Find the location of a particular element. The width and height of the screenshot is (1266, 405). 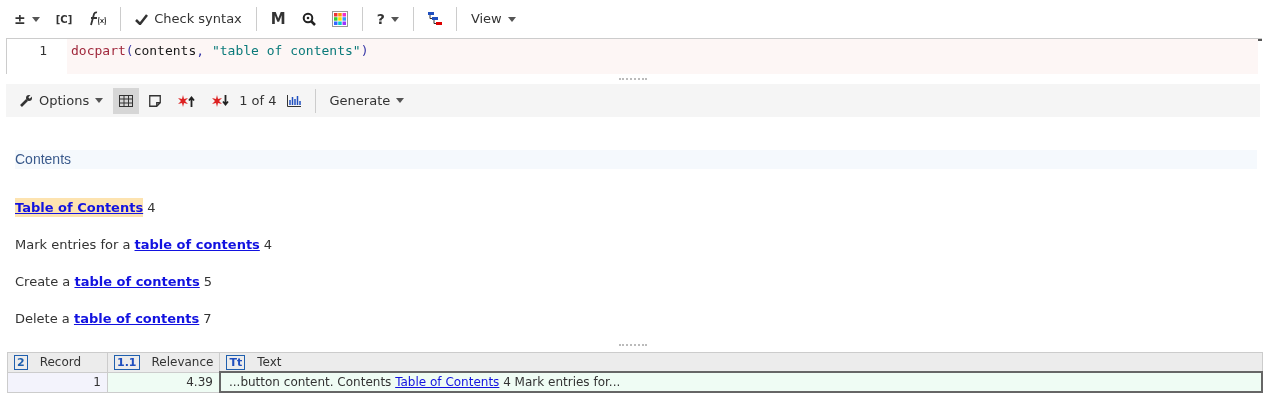

hit-counter: 1 of 4 is located at coordinates (258, 100).